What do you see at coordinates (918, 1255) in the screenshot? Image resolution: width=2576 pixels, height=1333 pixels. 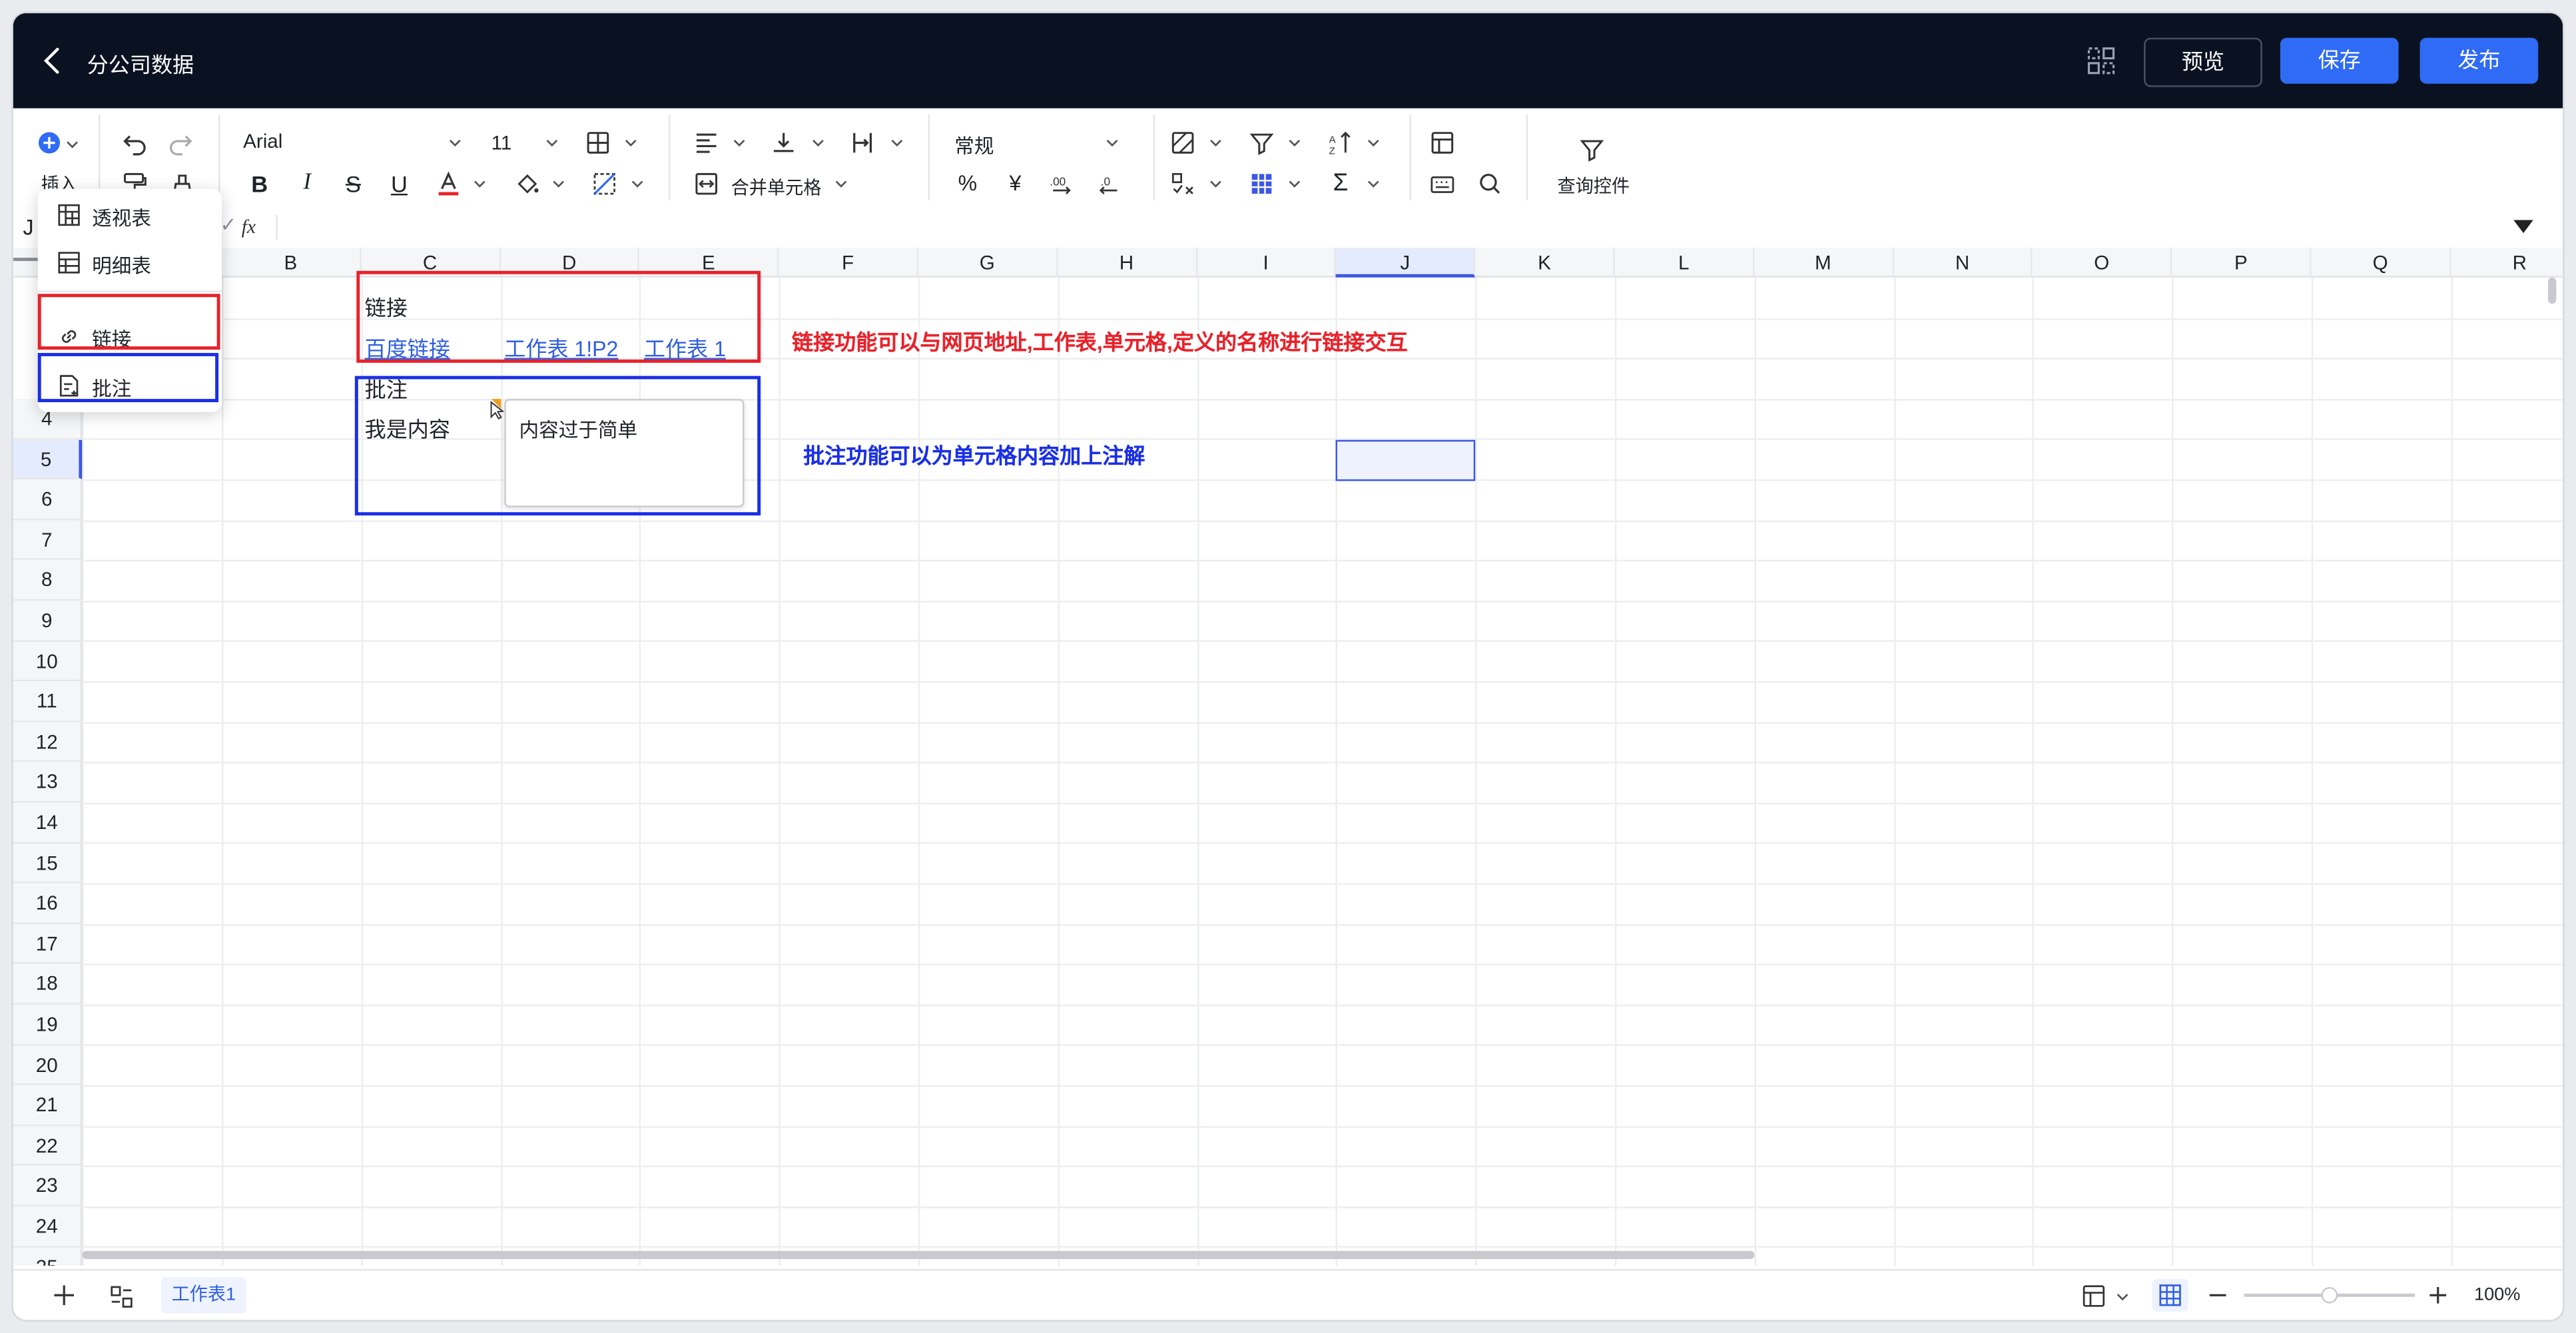 I see `horizontal-scrollbar` at bounding box center [918, 1255].